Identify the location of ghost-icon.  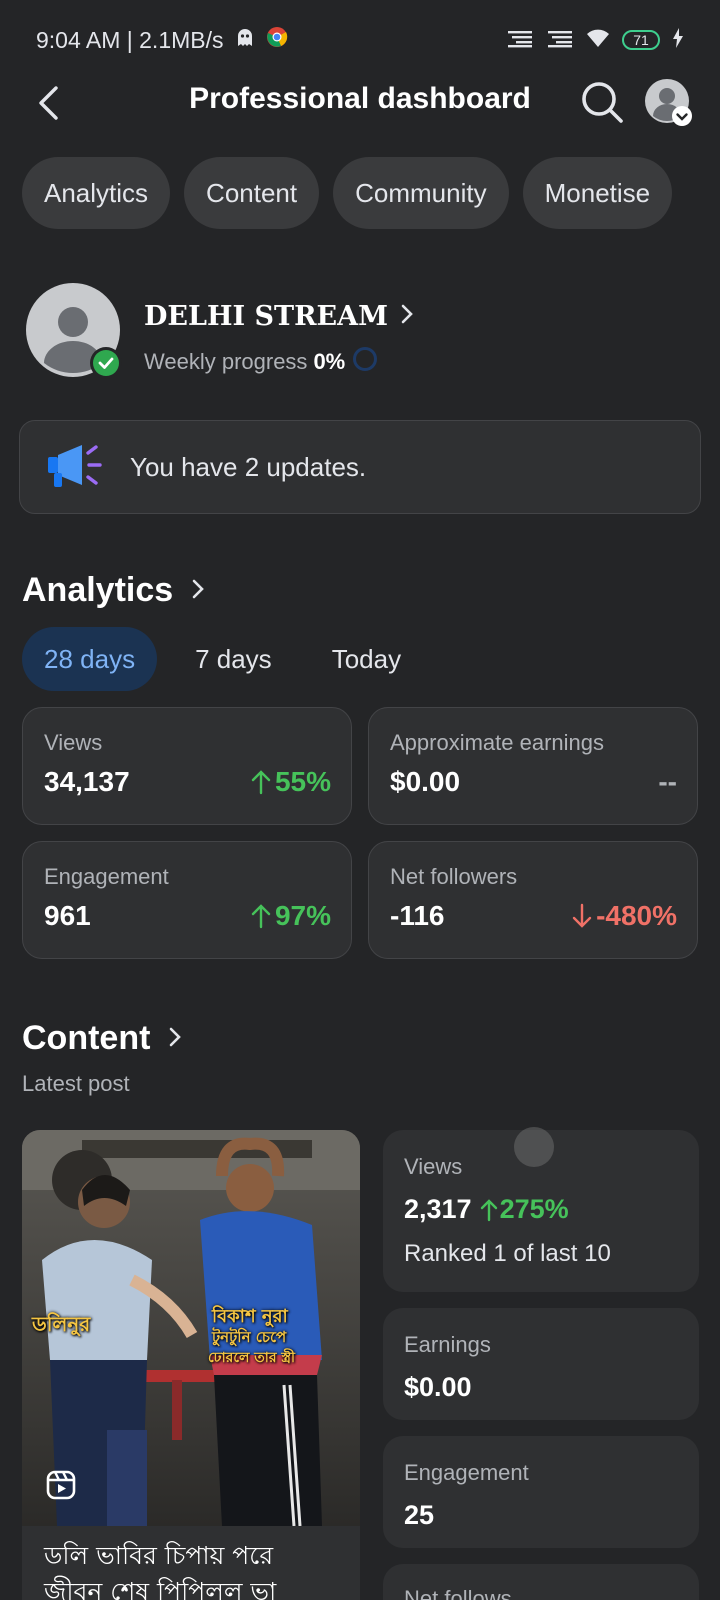
(245, 40).